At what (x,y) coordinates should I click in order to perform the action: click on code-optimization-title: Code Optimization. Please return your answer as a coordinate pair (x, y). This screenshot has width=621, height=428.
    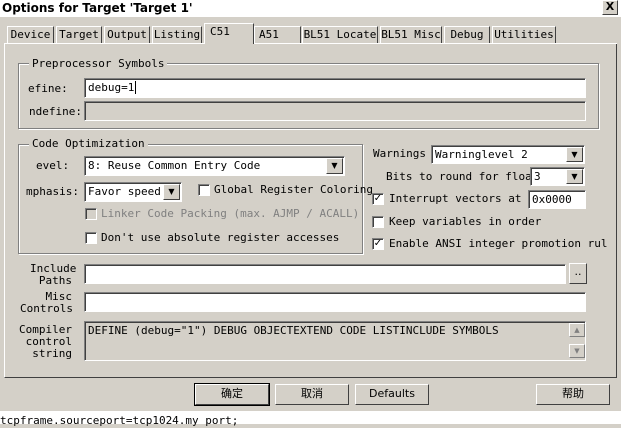
    Looking at the image, I should click on (88, 143).